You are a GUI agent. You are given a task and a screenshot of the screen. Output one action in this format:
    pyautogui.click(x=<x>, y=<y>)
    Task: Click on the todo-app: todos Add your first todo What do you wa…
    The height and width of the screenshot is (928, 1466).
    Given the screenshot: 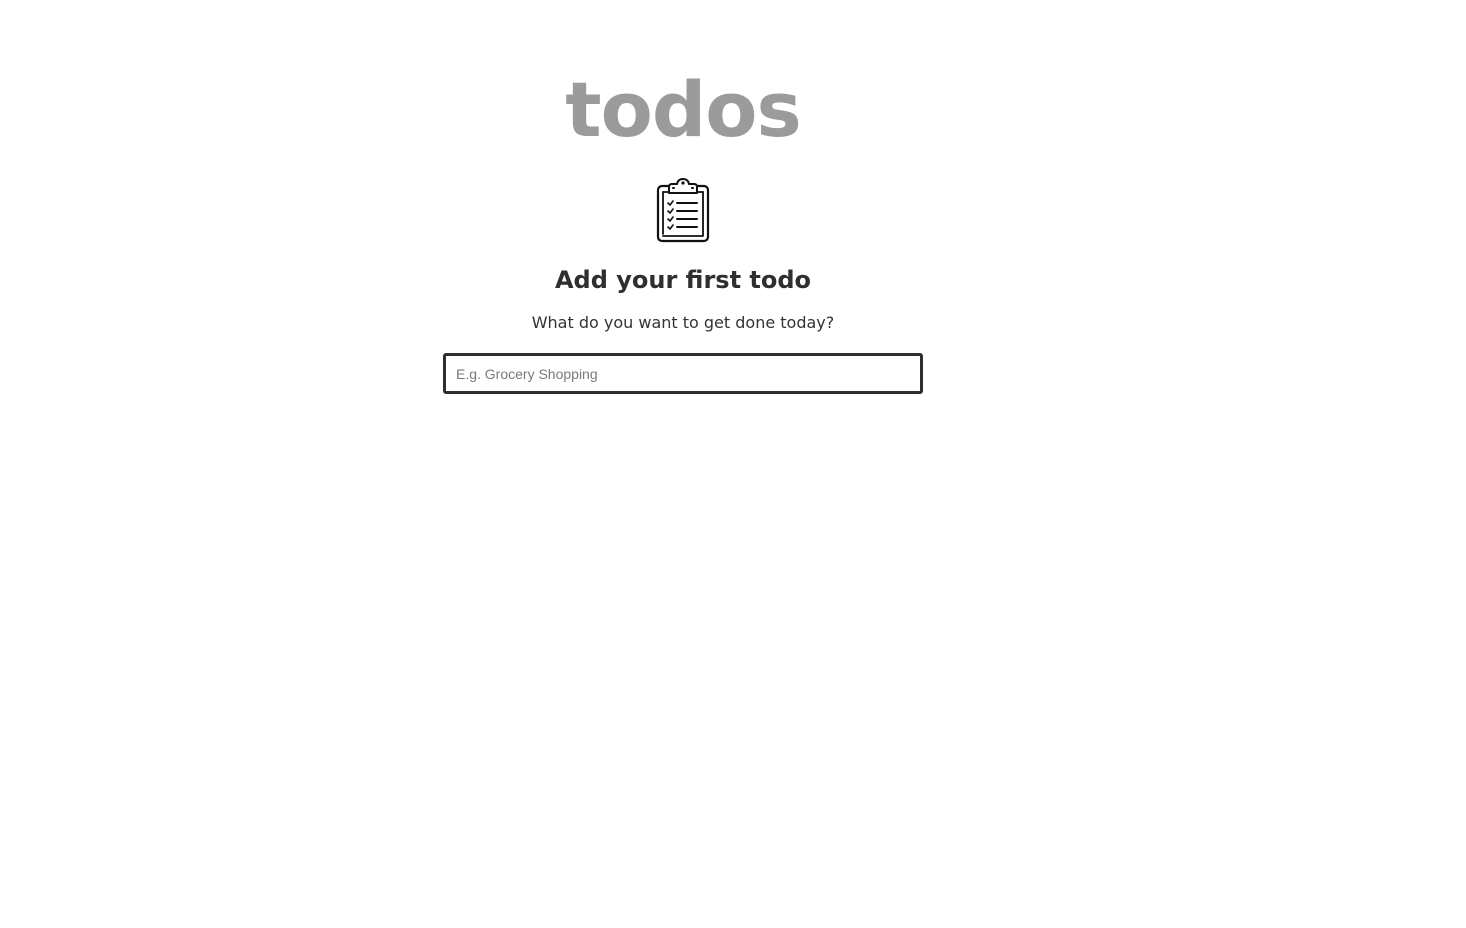 What is the action you would take?
    pyautogui.click(x=683, y=197)
    